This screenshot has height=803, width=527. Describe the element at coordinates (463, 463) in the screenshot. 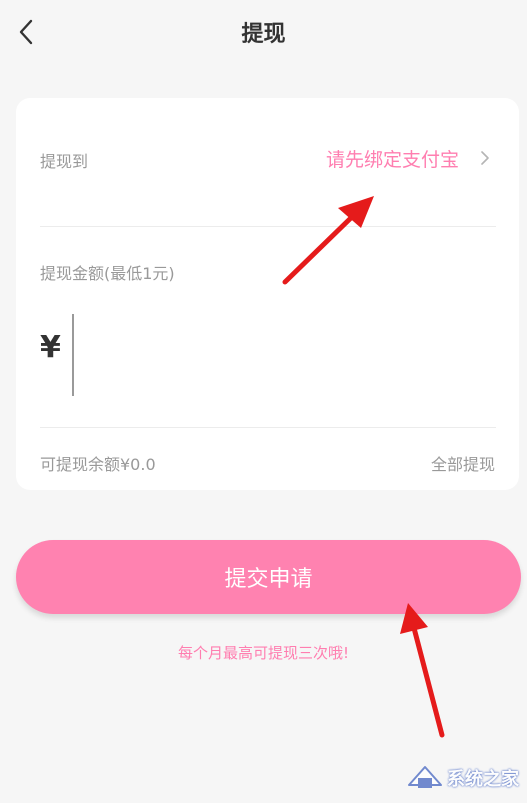

I see `withdraw-all-button: 全部提现` at that location.